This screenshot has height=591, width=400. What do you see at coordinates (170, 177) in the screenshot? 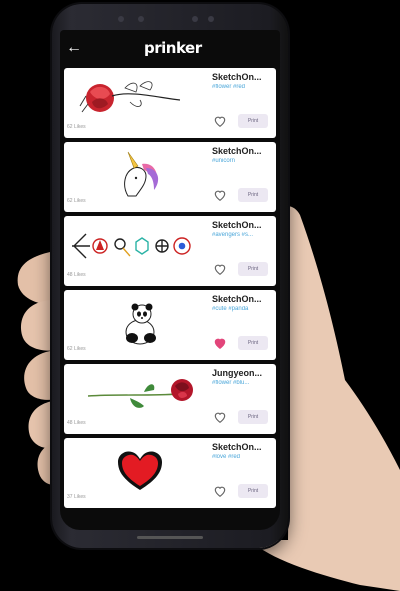
I see `design-card: 62 Likes SketchOn... #unicorn Print` at bounding box center [170, 177].